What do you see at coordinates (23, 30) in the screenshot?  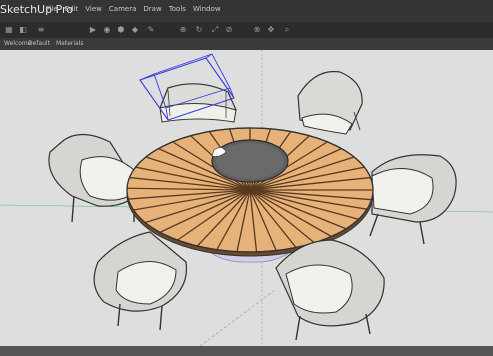 I see `cube-icon: ◧` at bounding box center [23, 30].